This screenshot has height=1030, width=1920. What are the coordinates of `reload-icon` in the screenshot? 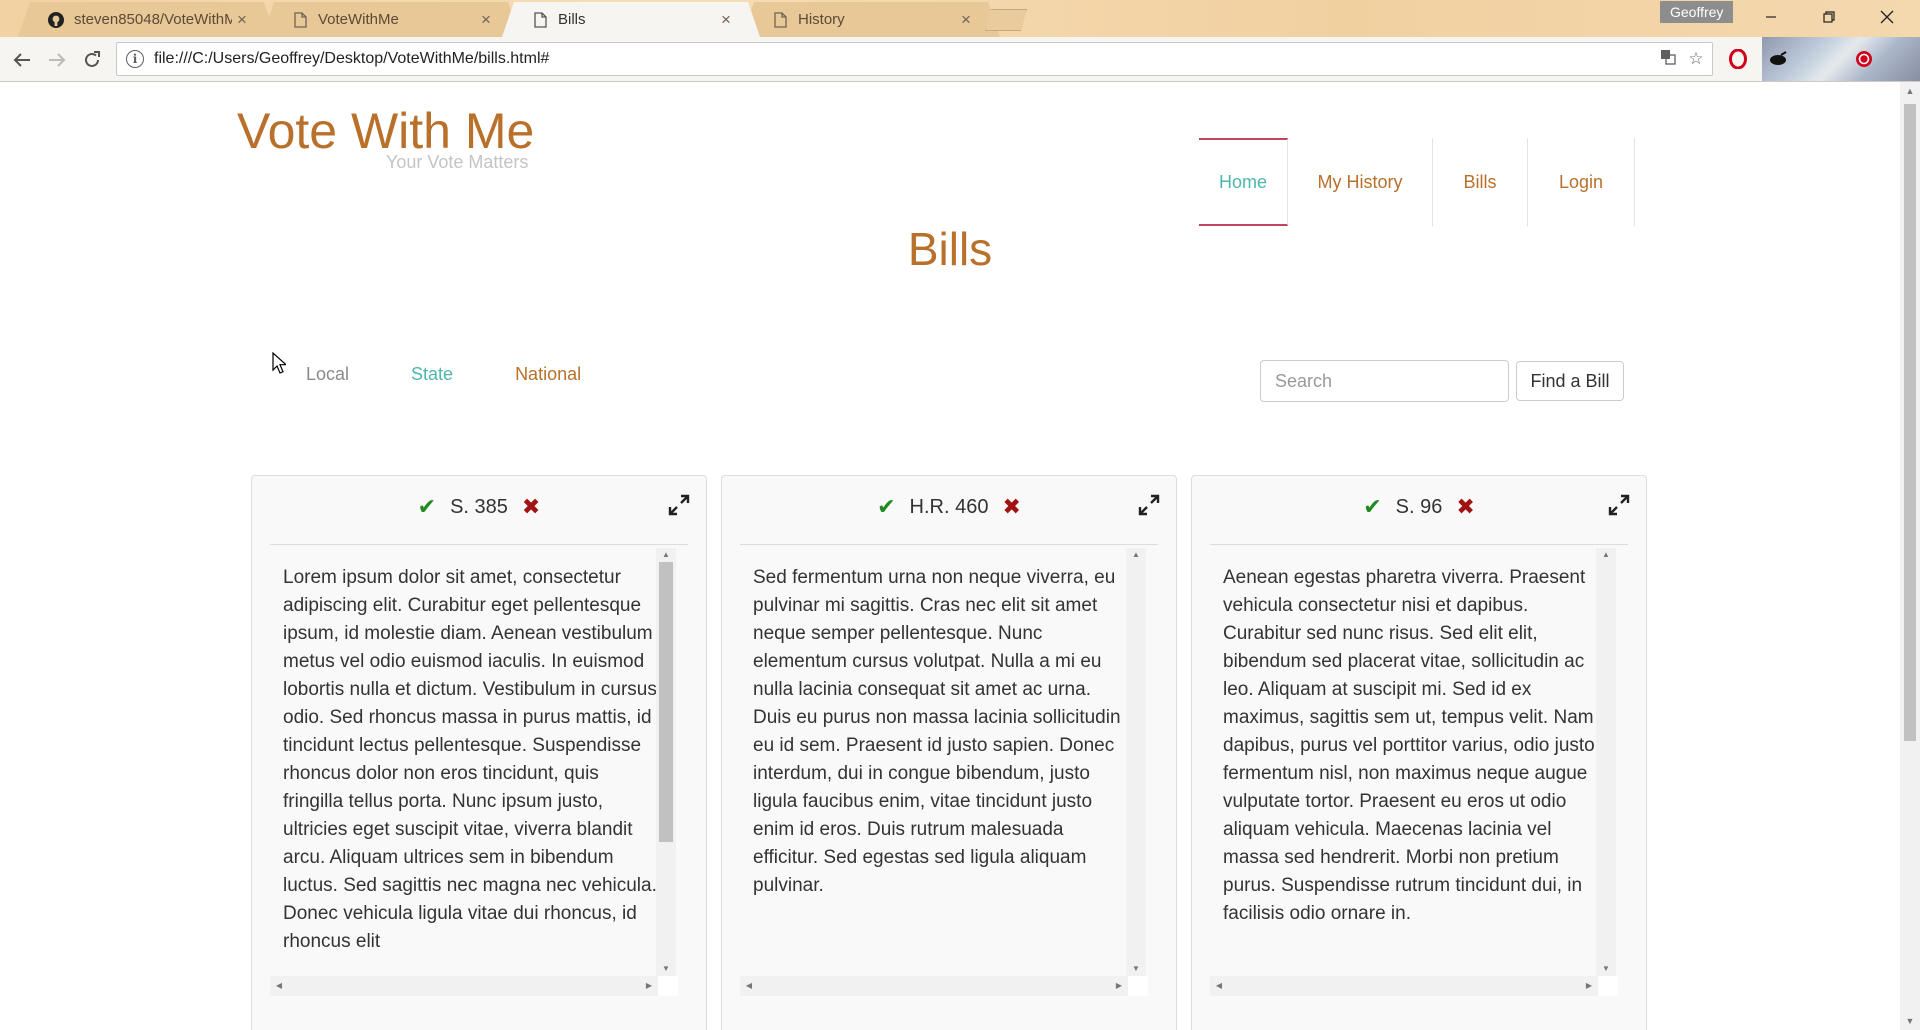 It's located at (92, 60).